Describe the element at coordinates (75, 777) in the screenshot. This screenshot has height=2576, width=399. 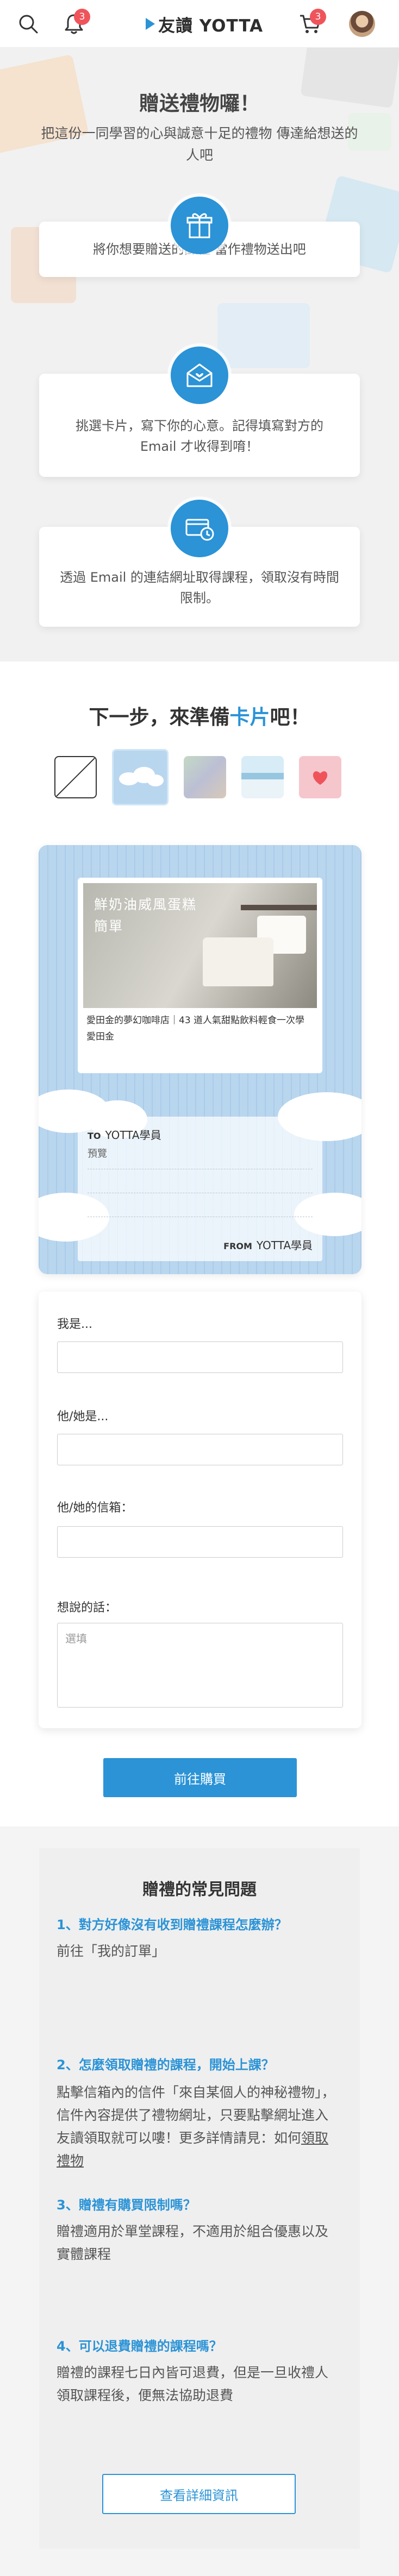
I see `card-style-none` at that location.